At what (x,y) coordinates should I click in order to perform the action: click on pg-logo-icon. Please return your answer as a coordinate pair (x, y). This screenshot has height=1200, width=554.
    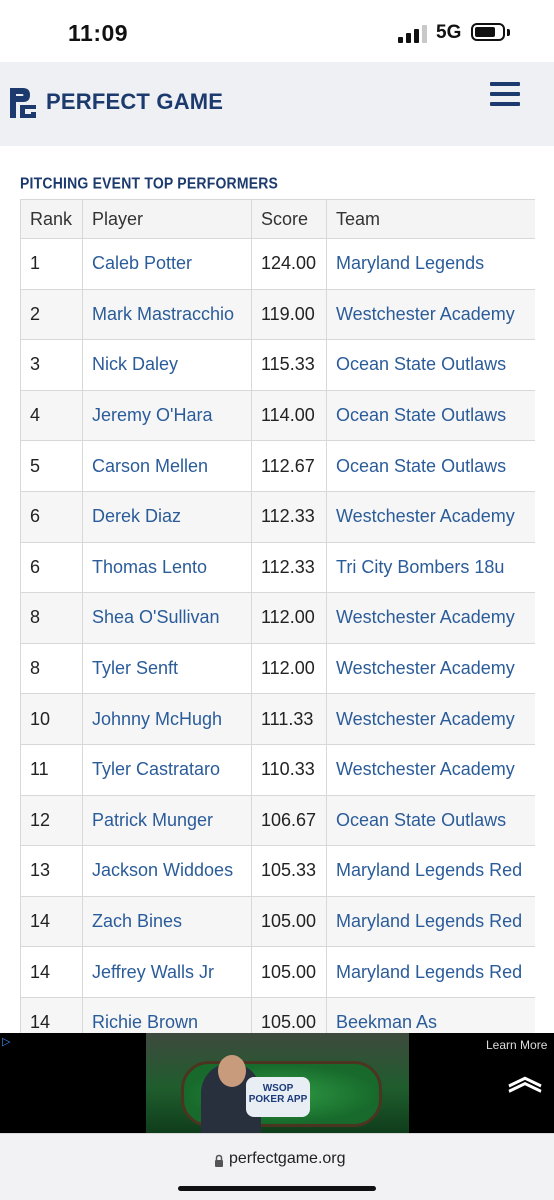
    Looking at the image, I should click on (23, 103).